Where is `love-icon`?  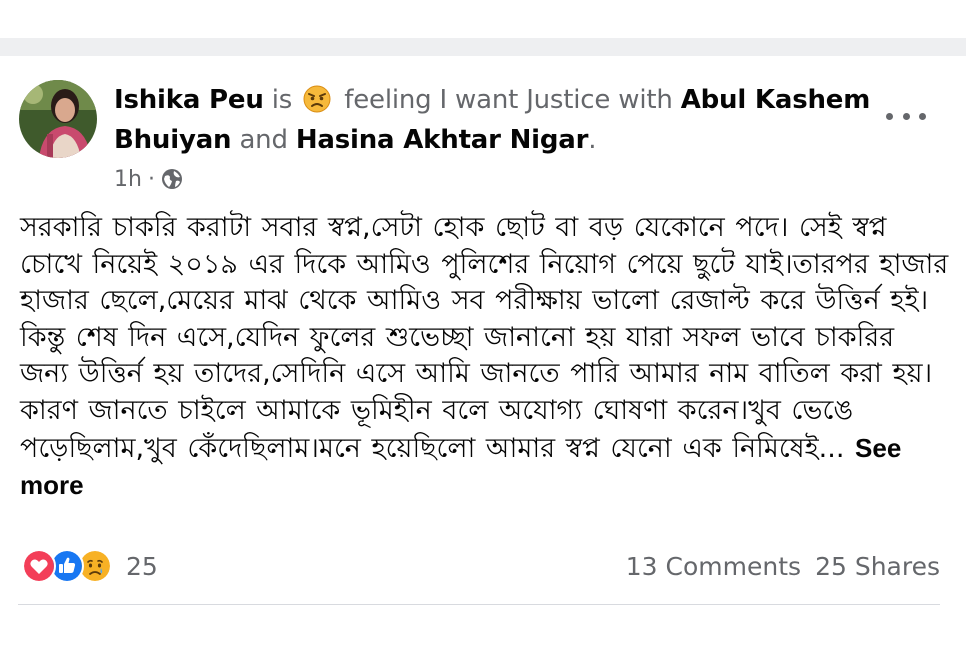 love-icon is located at coordinates (39, 566).